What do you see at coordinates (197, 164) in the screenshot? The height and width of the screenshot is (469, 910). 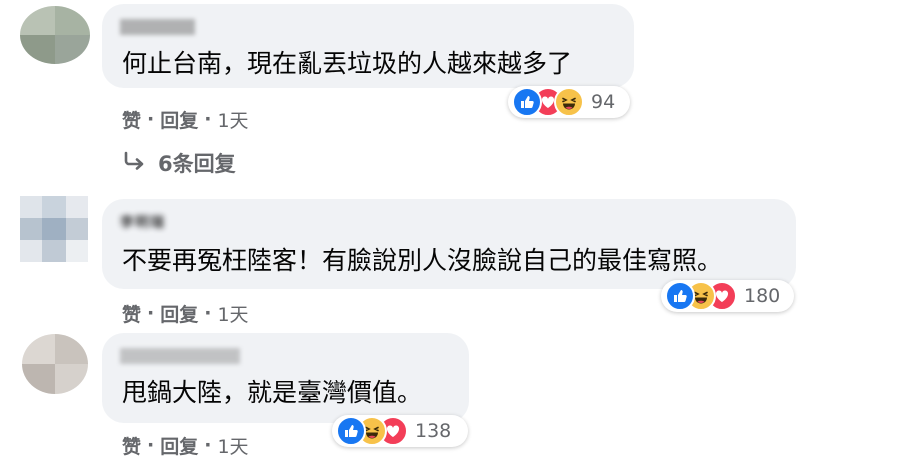 I see `replies-label: 6条回复` at bounding box center [197, 164].